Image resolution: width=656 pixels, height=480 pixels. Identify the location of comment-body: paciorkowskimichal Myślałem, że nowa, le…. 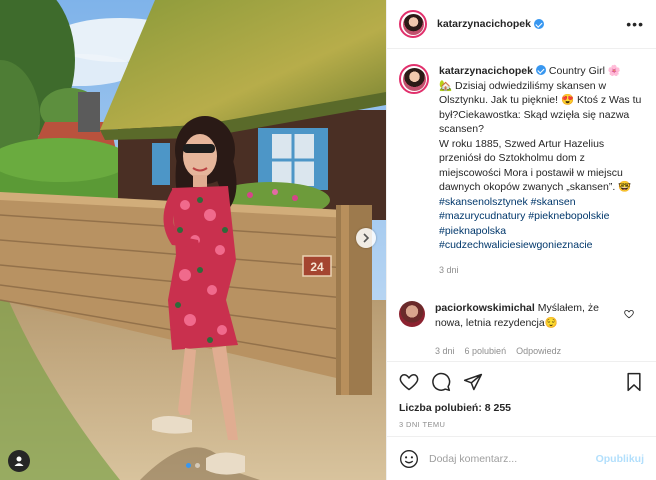
(525, 330).